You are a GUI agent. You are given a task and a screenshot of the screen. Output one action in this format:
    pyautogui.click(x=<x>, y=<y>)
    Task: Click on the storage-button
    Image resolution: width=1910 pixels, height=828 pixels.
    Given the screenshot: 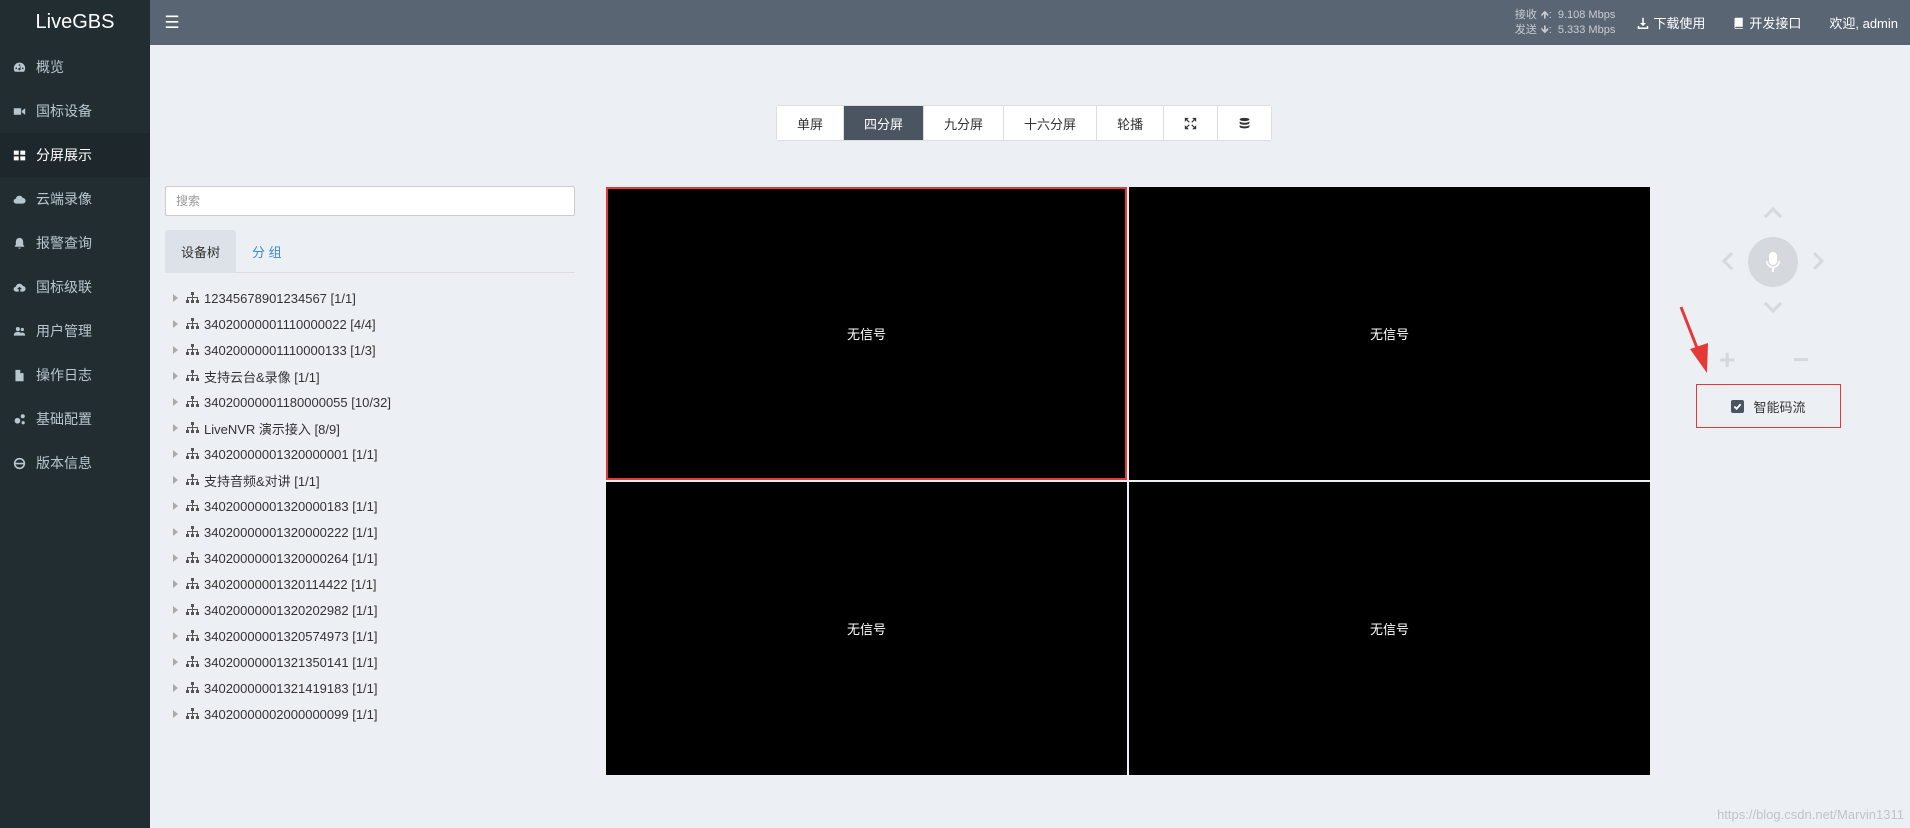 What is the action you would take?
    pyautogui.click(x=1245, y=123)
    